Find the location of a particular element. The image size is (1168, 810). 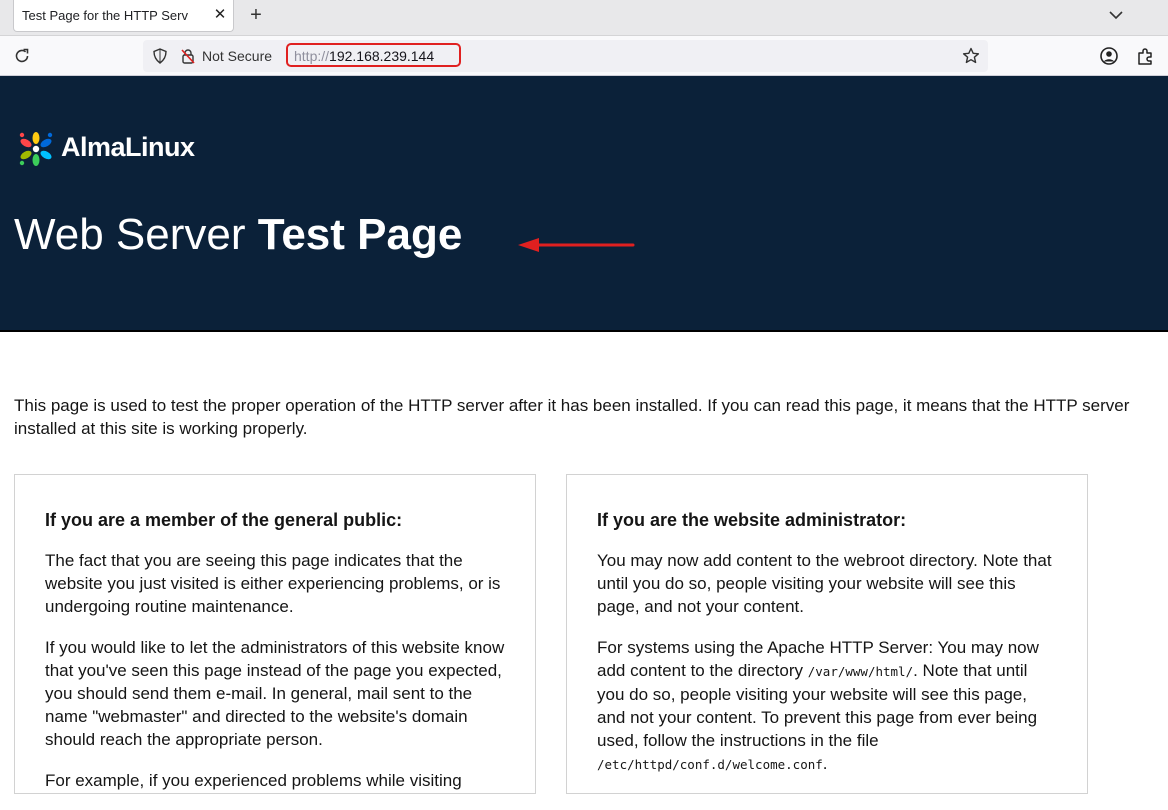

admin-card-heading: If you are the website administrator: is located at coordinates (752, 520).